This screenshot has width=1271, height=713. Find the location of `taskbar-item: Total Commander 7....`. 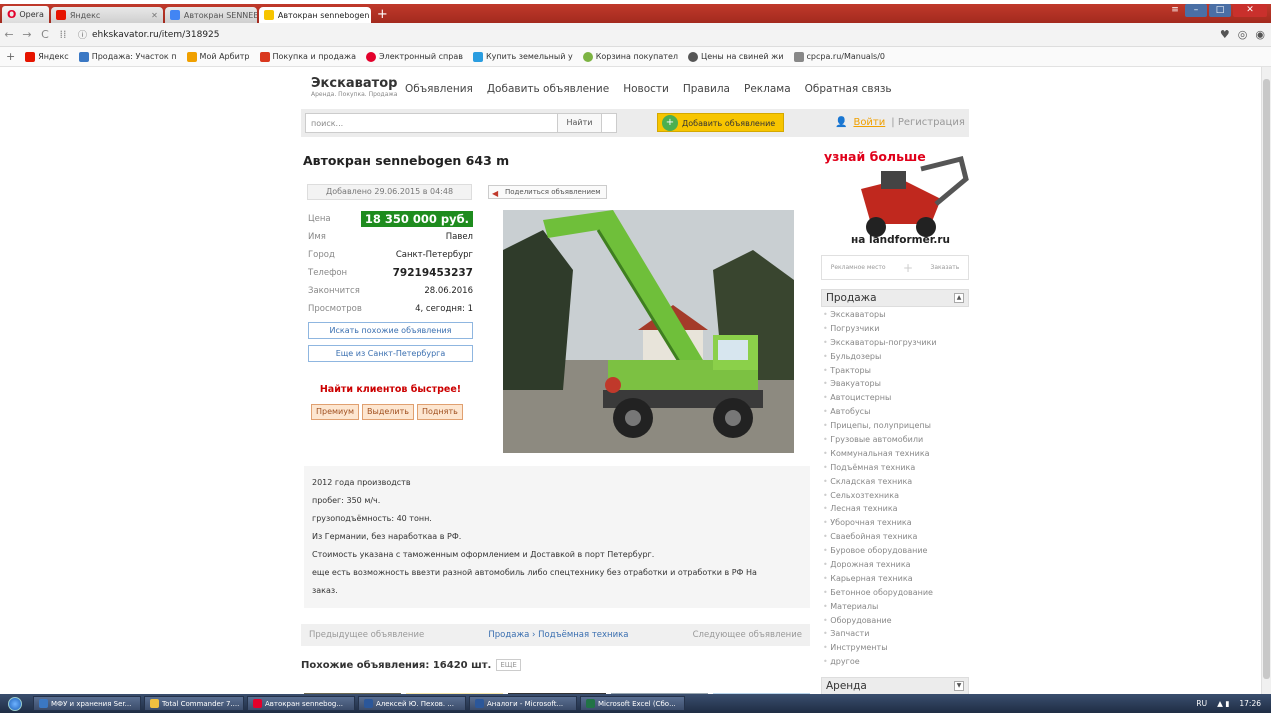

taskbar-item: Total Commander 7.... is located at coordinates (194, 703).